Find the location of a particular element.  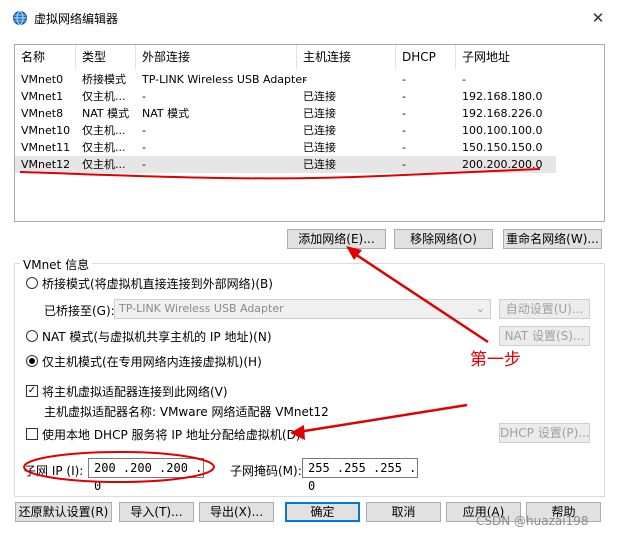

cancel-button: 取消 is located at coordinates (403, 512).